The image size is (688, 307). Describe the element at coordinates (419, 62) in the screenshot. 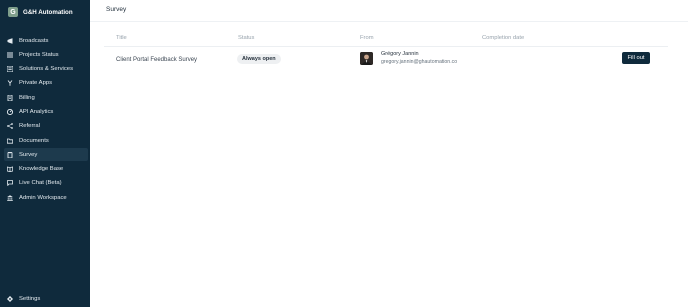

I see `sender-email: gregory.jannin@ghautomation.co` at that location.